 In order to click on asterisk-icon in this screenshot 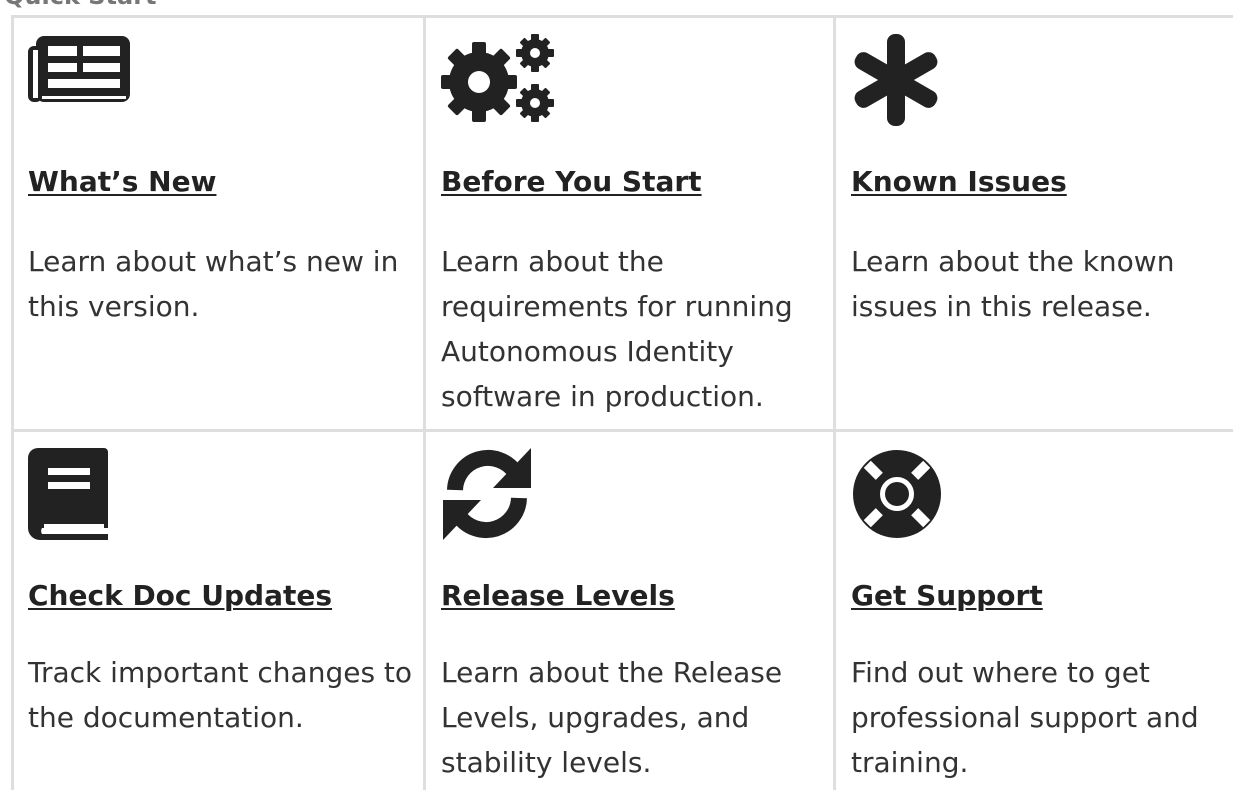, I will do `click(908, 81)`.